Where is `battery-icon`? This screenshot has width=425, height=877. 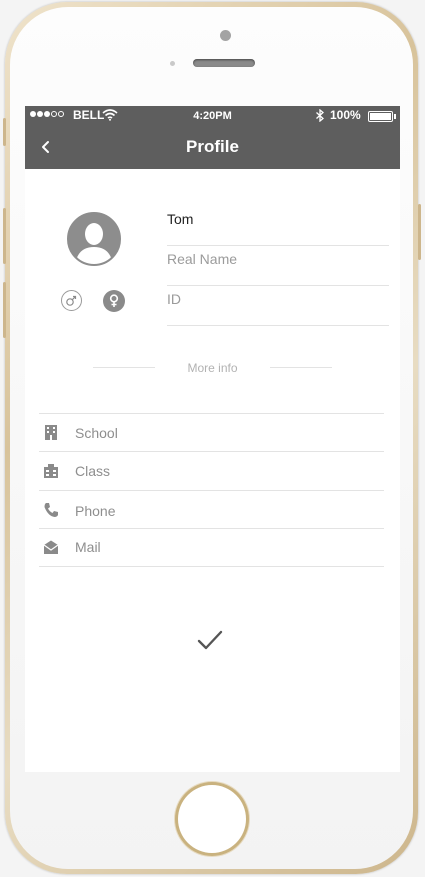 battery-icon is located at coordinates (382, 116).